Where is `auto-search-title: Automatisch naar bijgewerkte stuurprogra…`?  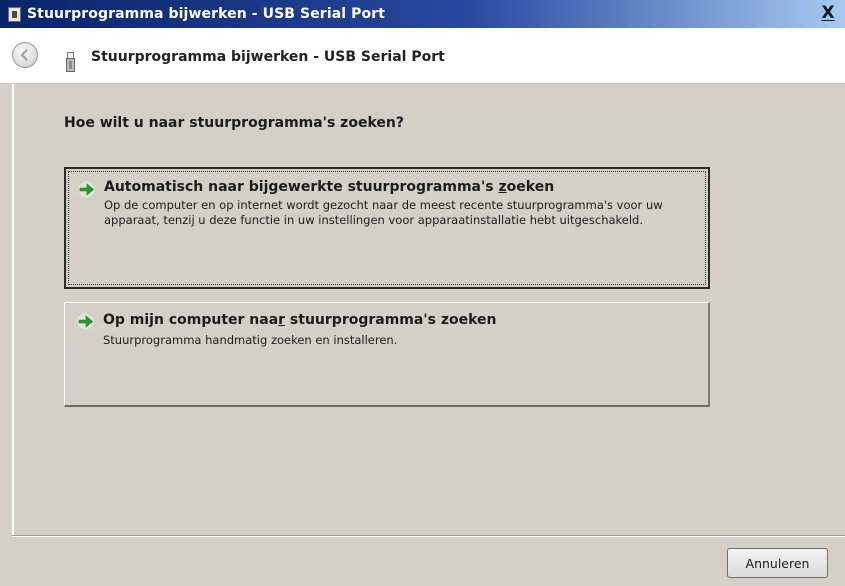 auto-search-title: Automatisch naar bijgewerkte stuurprogra… is located at coordinates (329, 187).